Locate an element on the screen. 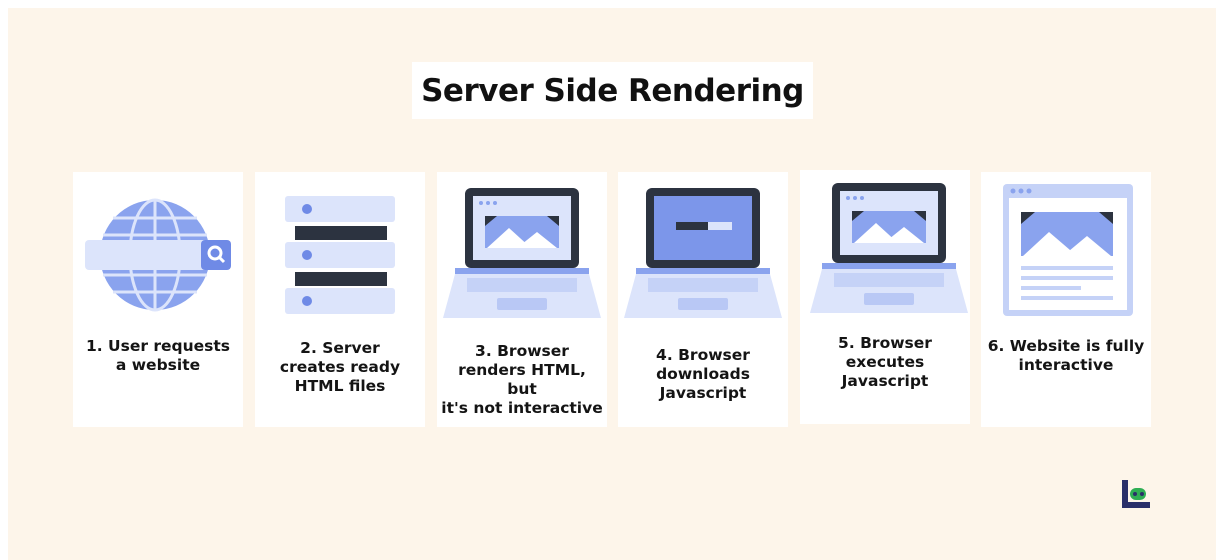  step-card-5: 5. Browser executes Javascript is located at coordinates (885, 297).